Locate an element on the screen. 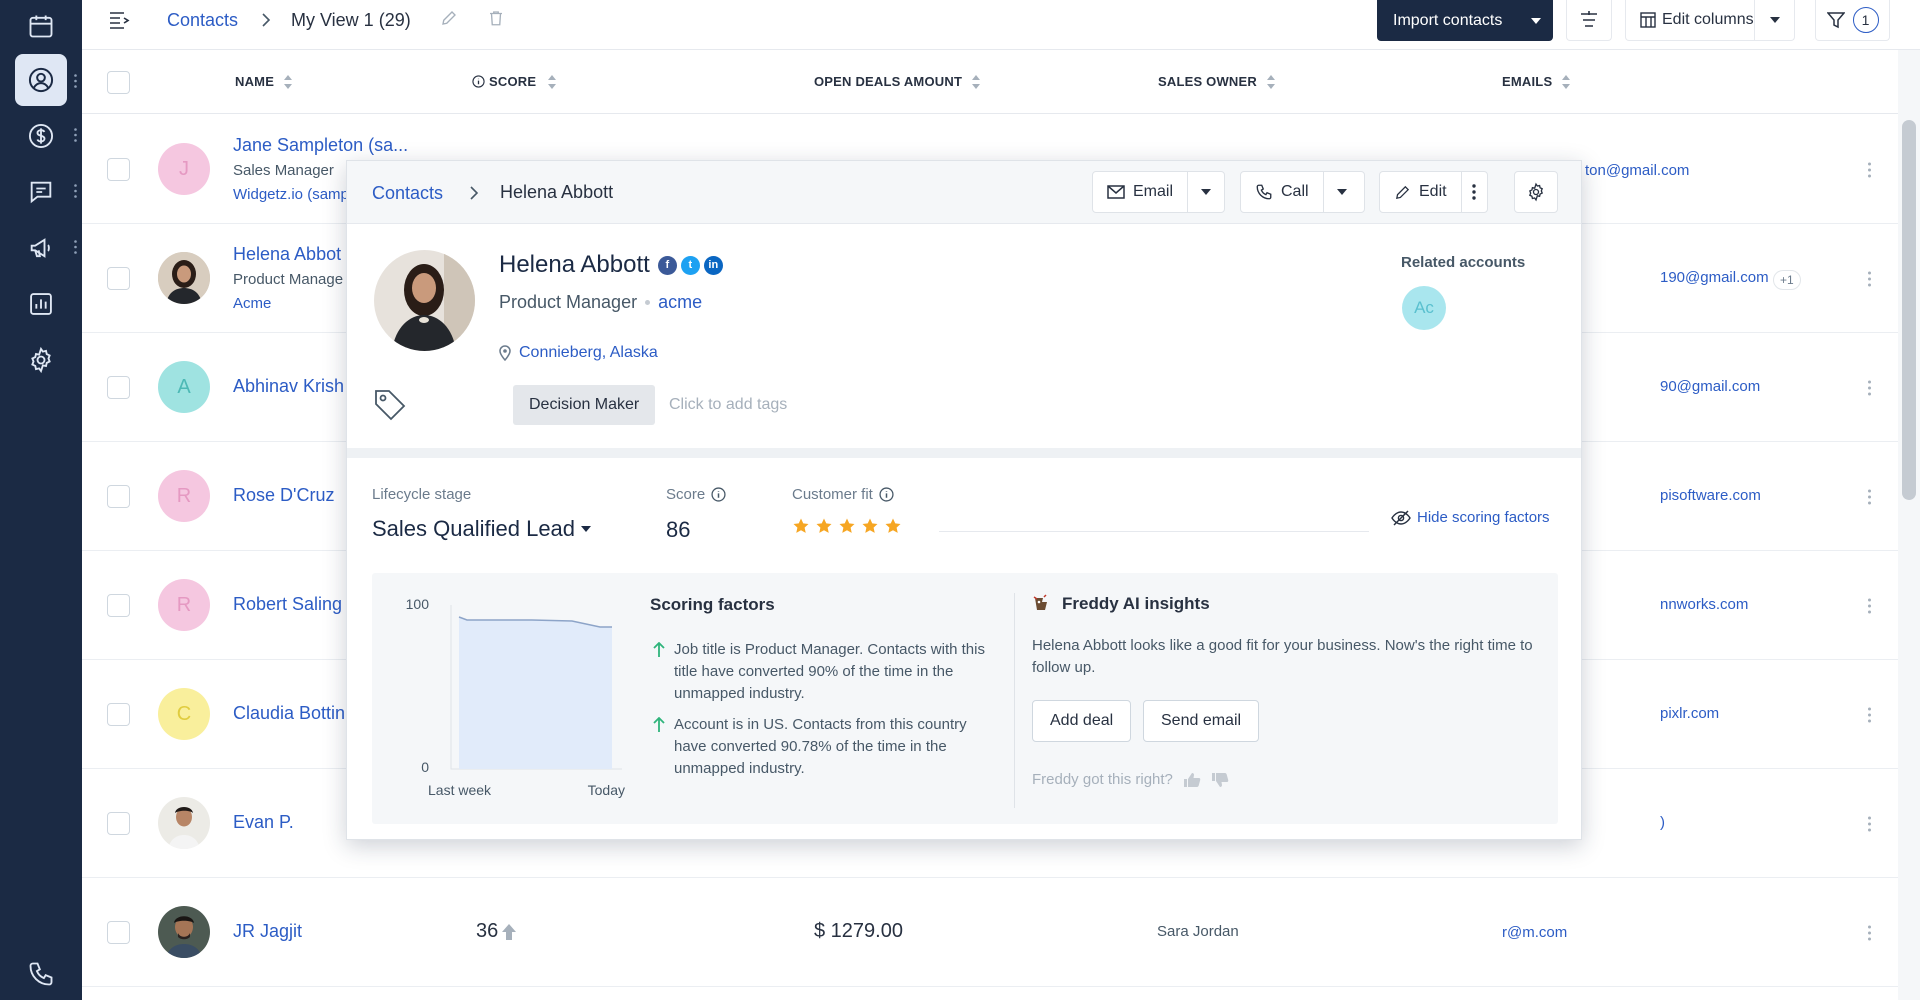 This screenshot has height=1000, width=1920. contact-email: ) is located at coordinates (1662, 822).